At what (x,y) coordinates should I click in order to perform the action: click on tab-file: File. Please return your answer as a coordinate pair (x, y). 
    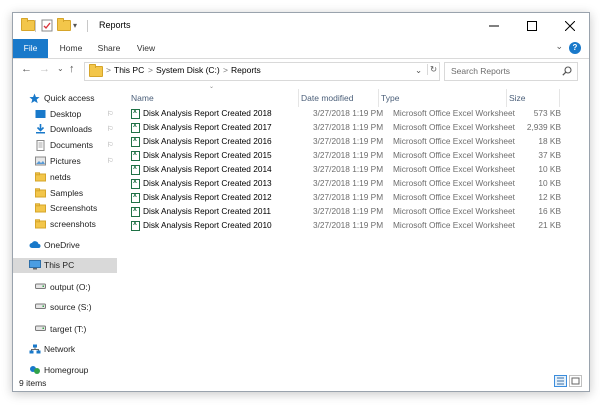
    Looking at the image, I should click on (30, 48).